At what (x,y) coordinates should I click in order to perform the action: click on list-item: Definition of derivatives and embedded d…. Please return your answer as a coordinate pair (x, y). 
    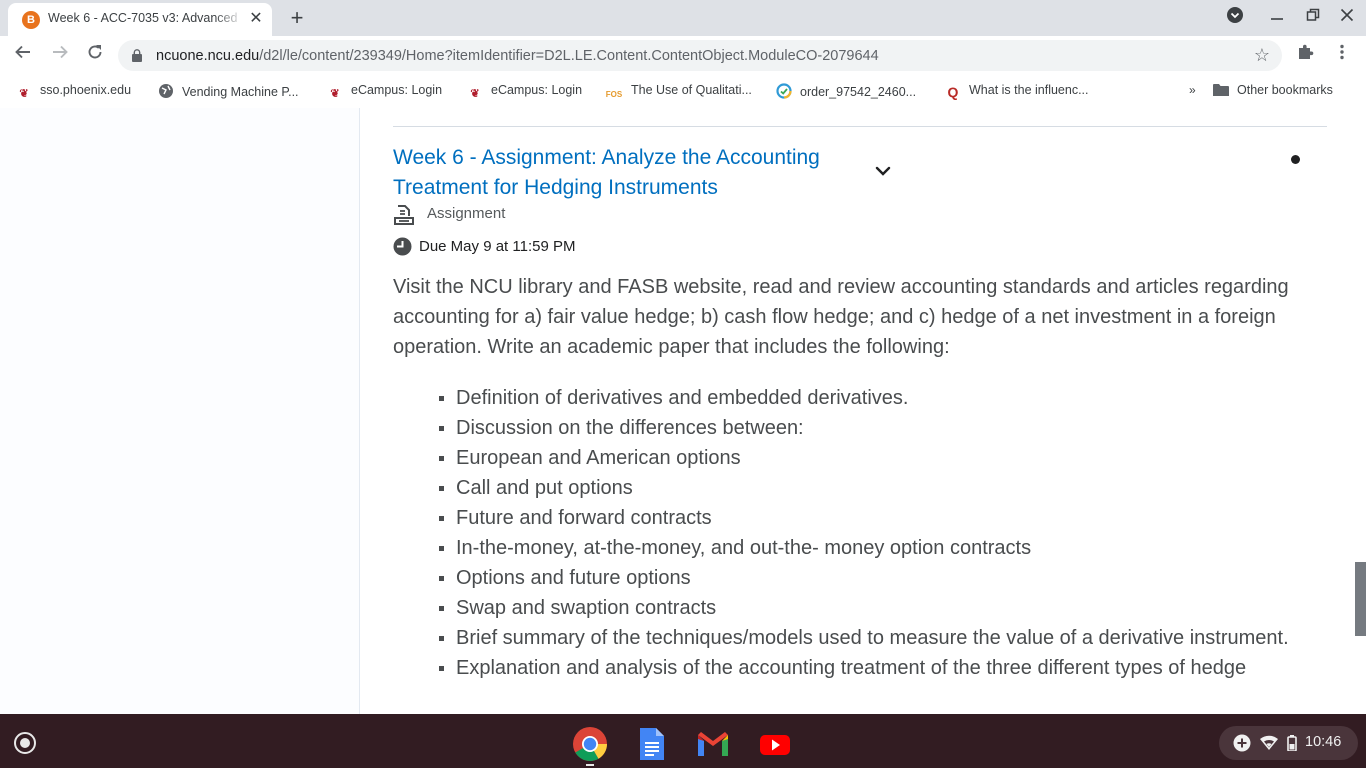
    Looking at the image, I should click on (887, 398).